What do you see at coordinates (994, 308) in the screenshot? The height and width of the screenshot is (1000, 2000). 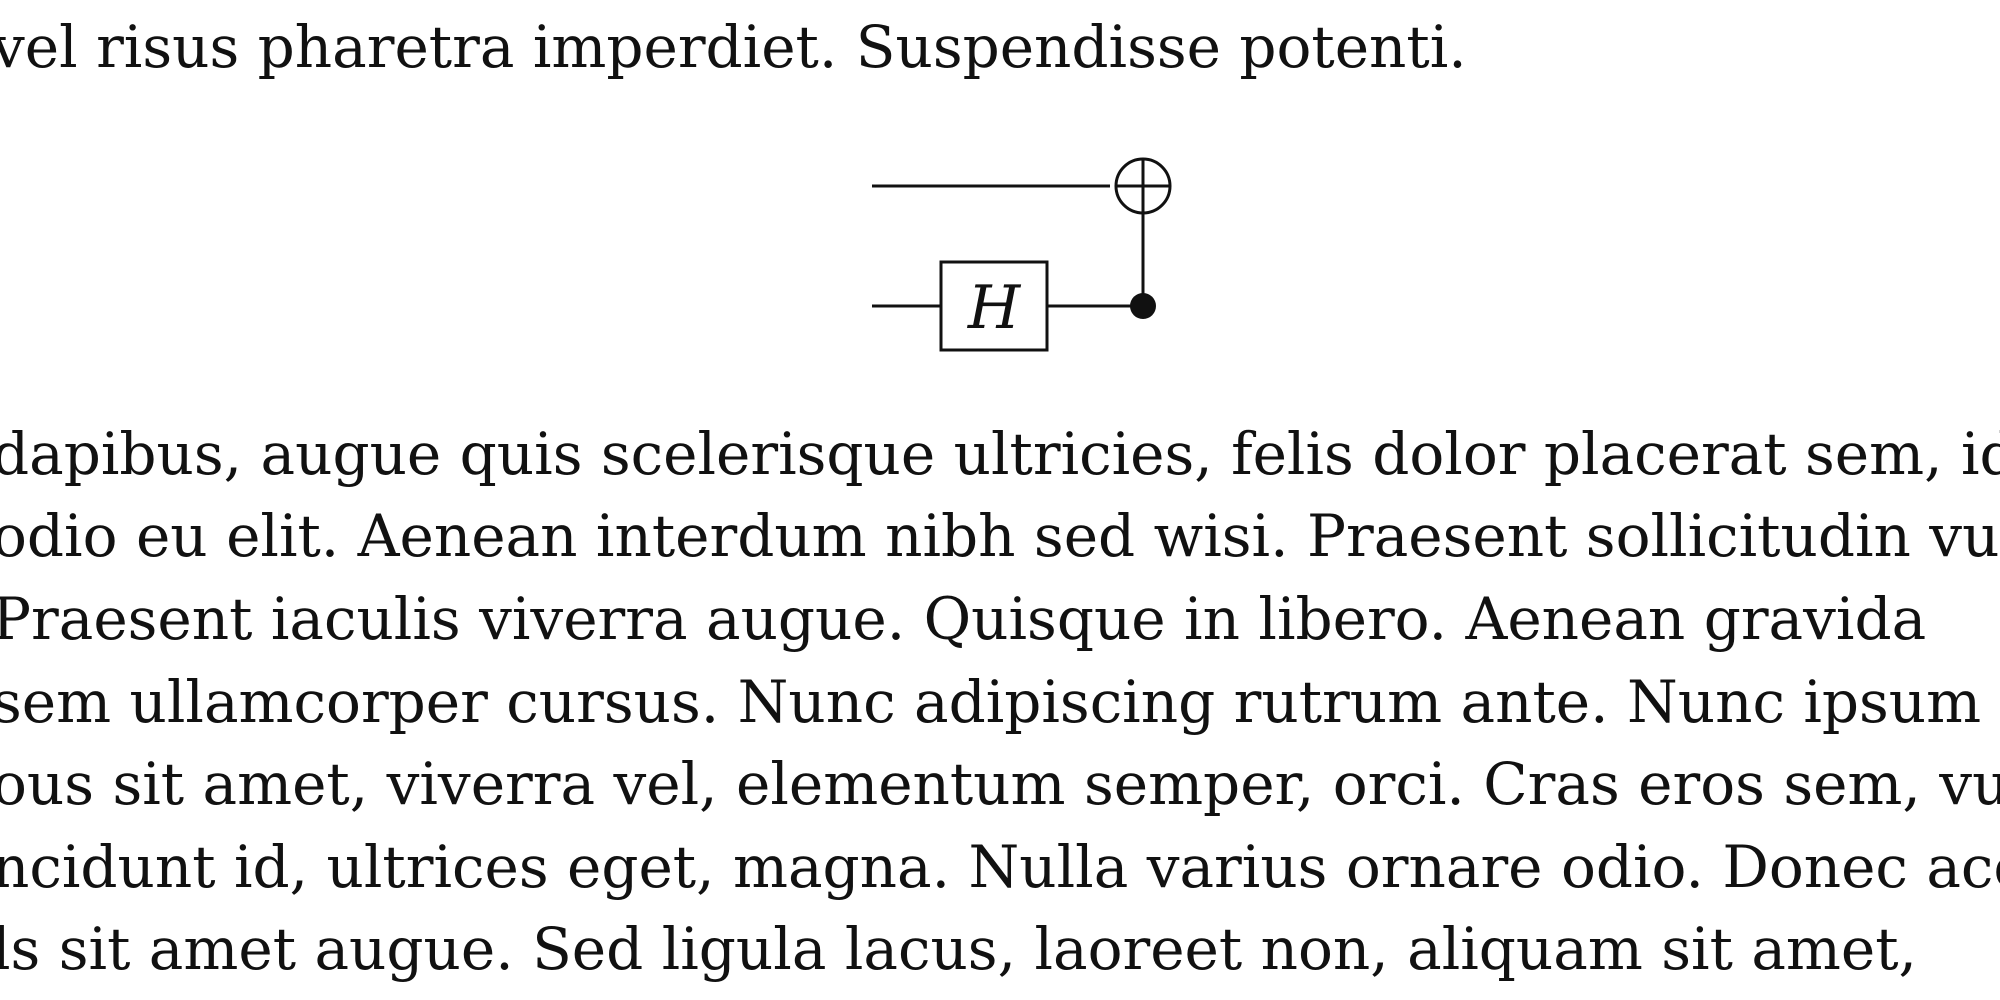 I see `hadamard-gate-label: H` at bounding box center [994, 308].